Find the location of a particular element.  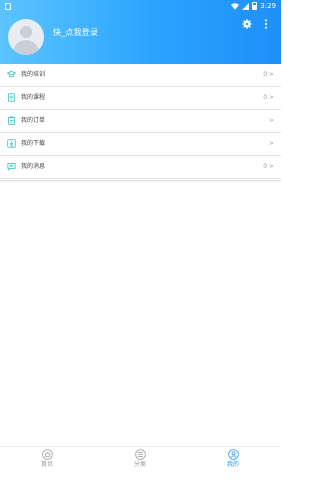

wifi-icon is located at coordinates (235, 6).